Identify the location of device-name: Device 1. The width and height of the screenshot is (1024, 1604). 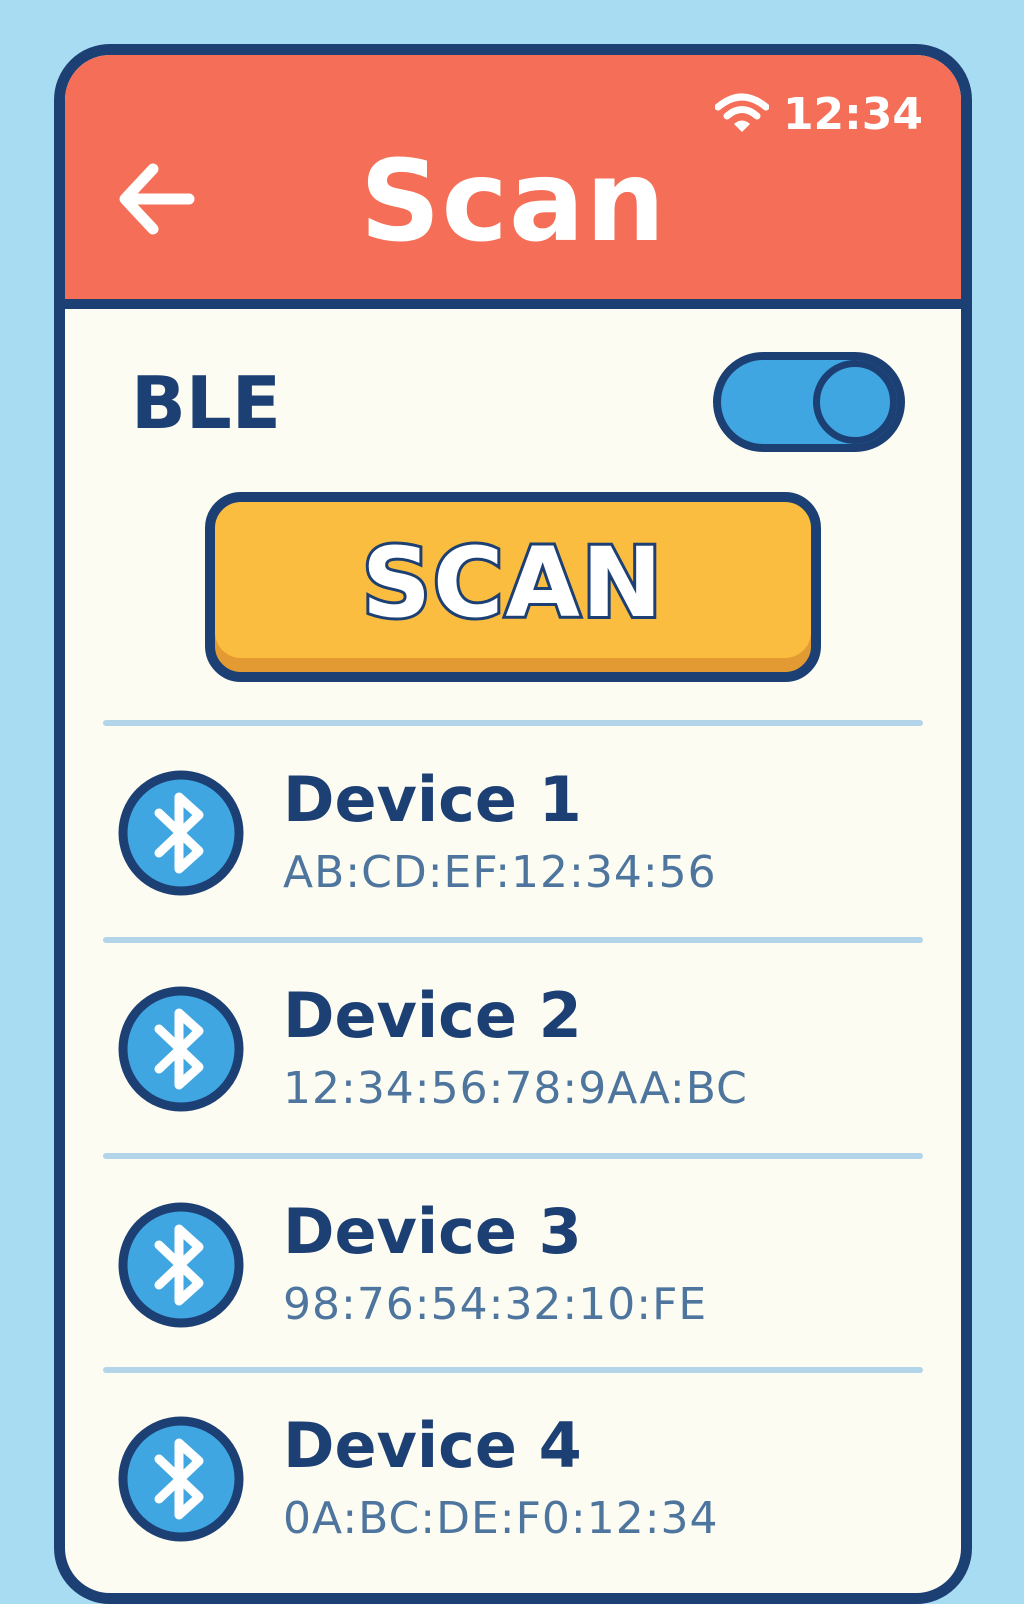
(432, 799).